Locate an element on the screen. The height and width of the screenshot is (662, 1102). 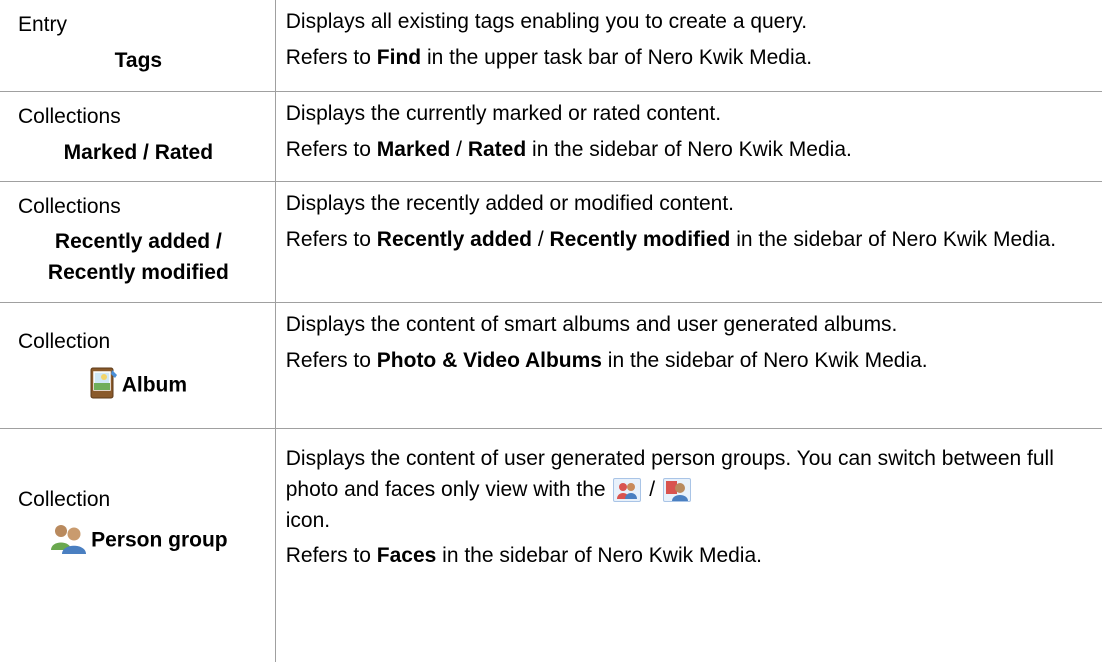
entry-category: Entry is located at coordinates (43, 24).